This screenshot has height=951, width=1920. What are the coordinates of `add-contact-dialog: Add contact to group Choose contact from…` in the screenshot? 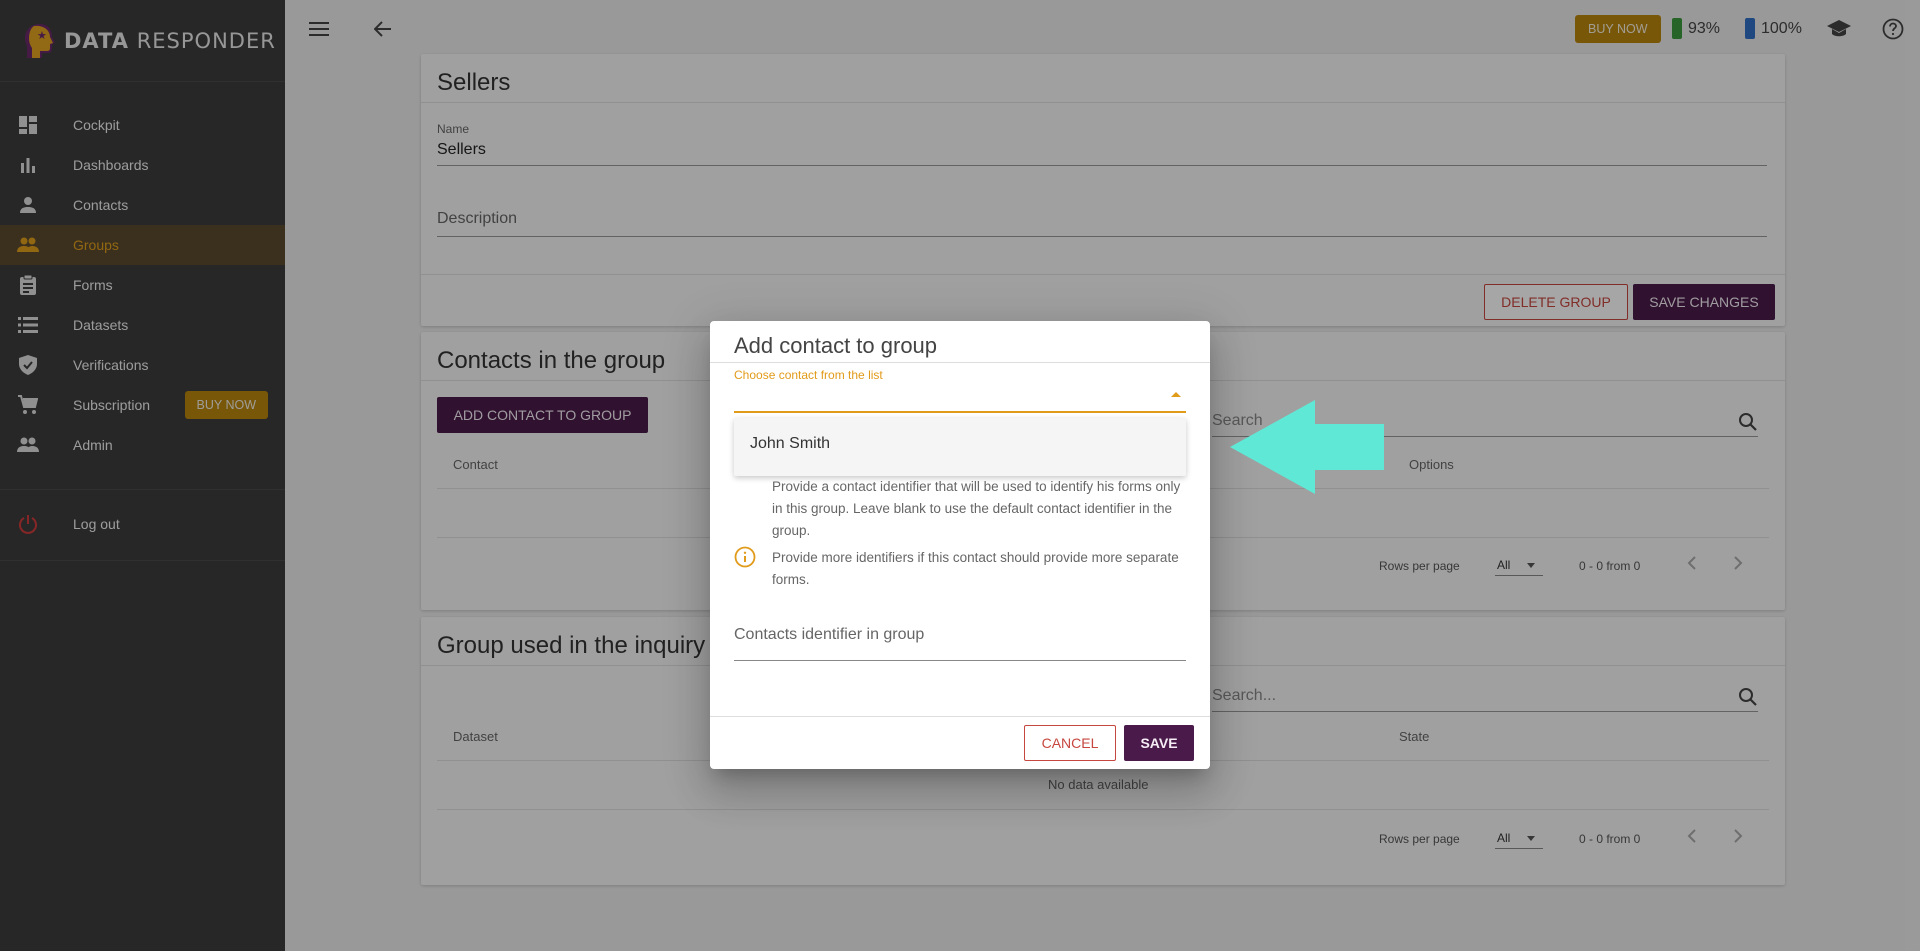 It's located at (960, 545).